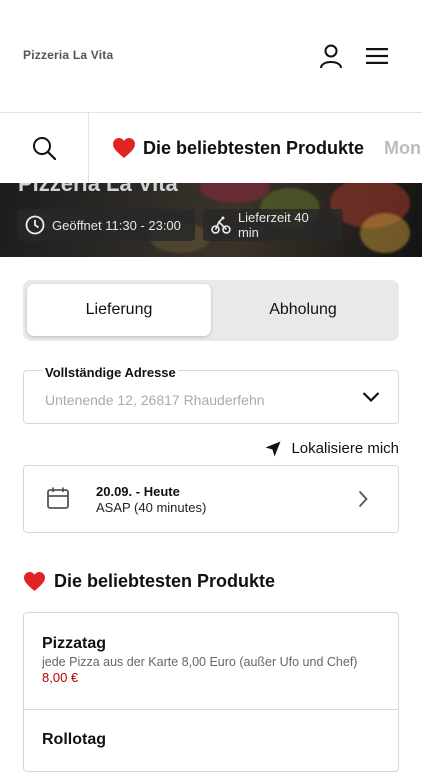 Image resolution: width=422 pixels, height=772 pixels. What do you see at coordinates (151, 507) in the screenshot?
I see `delivery-time: ASAP (40 minutes)` at bounding box center [151, 507].